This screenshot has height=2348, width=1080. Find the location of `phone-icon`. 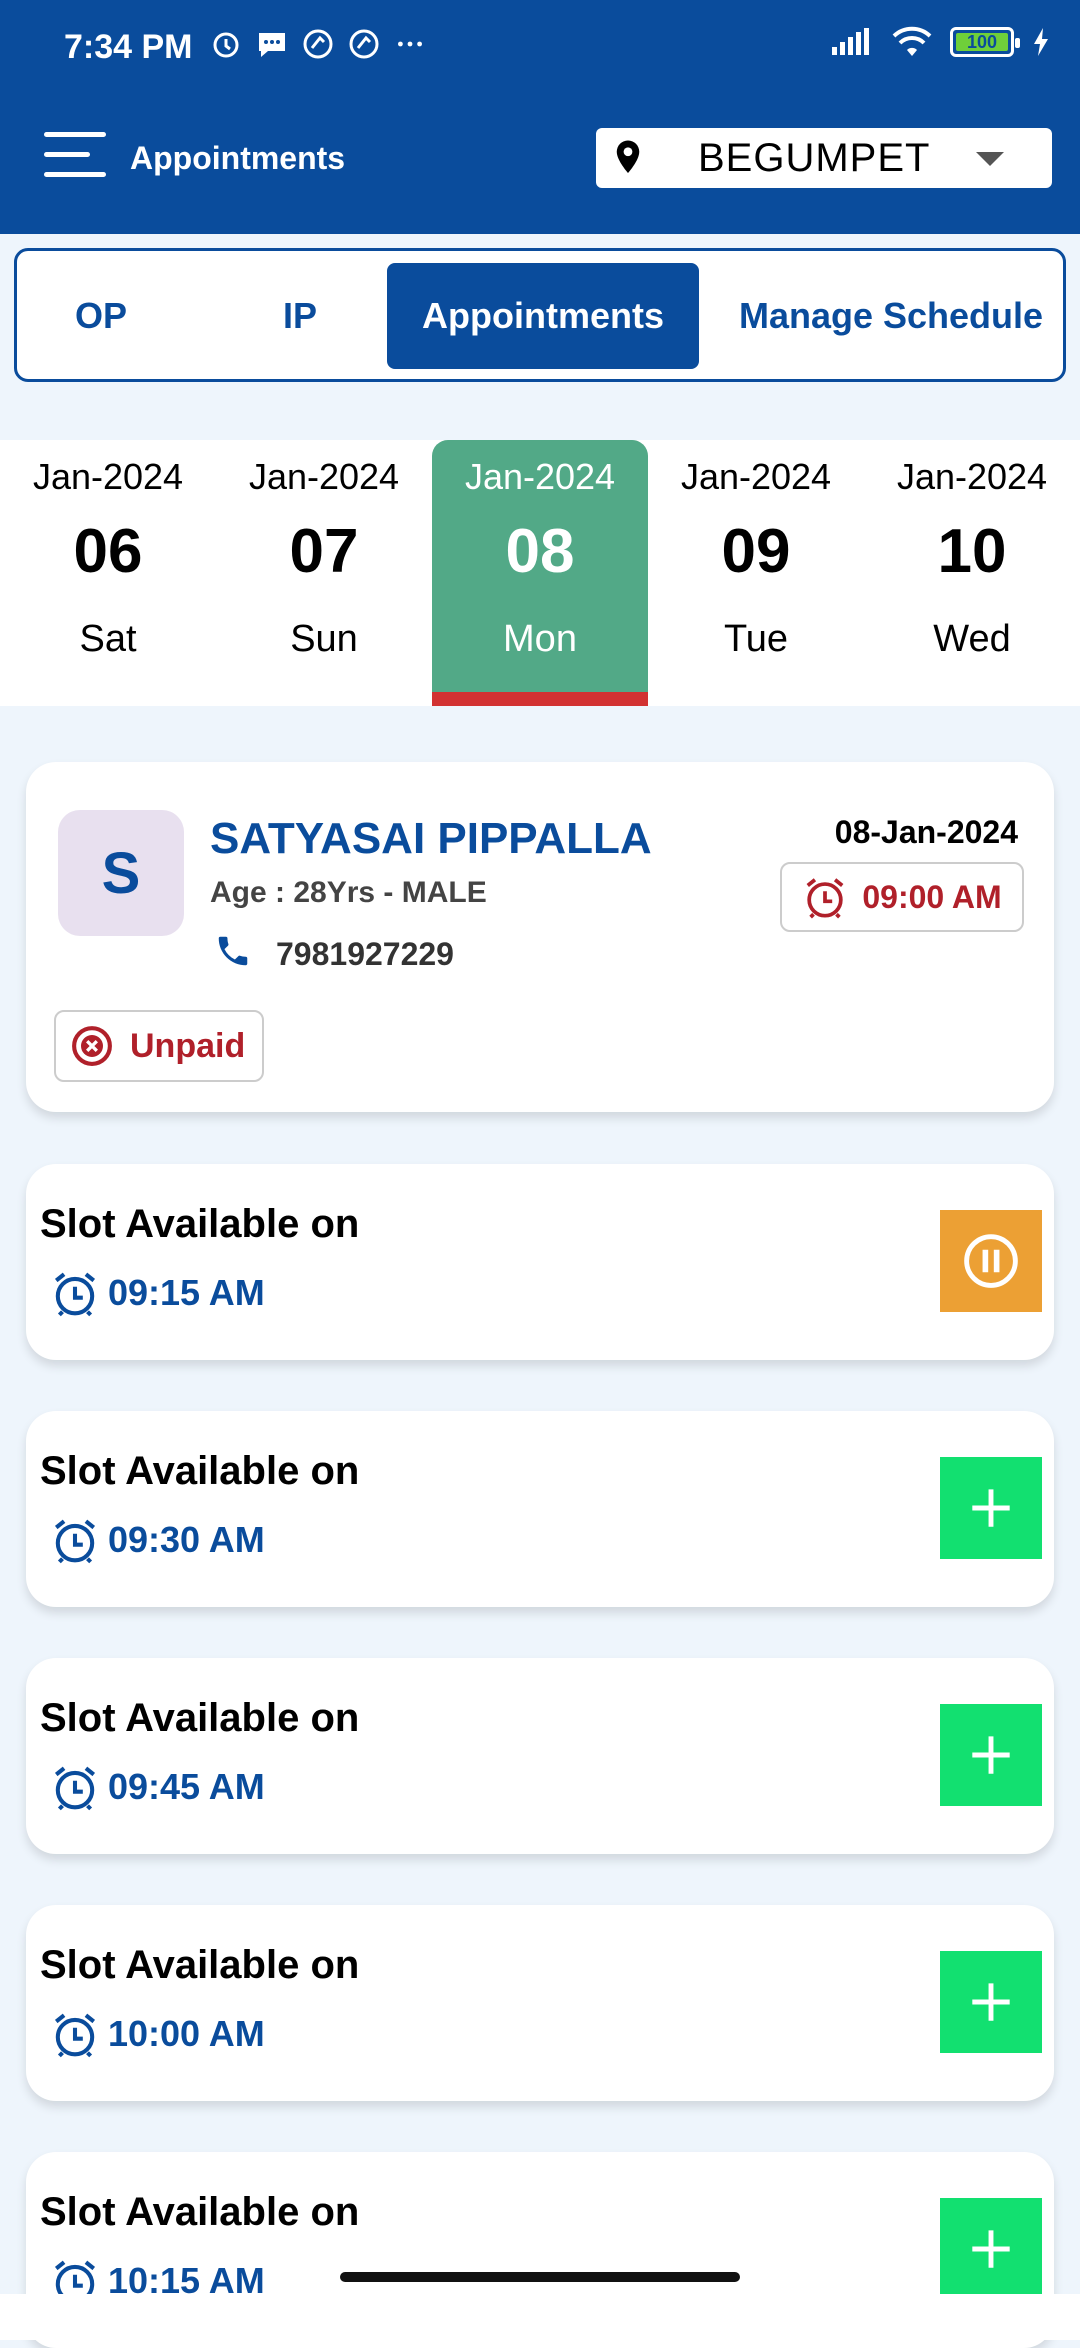

phone-icon is located at coordinates (233, 951).